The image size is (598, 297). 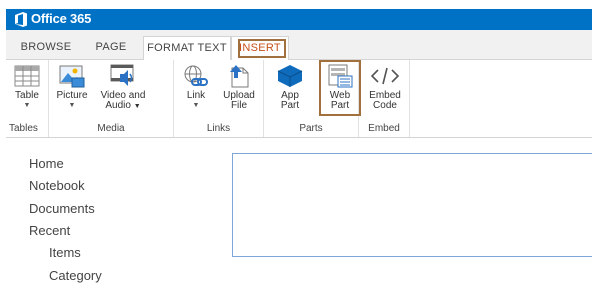 What do you see at coordinates (187, 48) in the screenshot?
I see `tab-format-text: FORMAT TEXT` at bounding box center [187, 48].